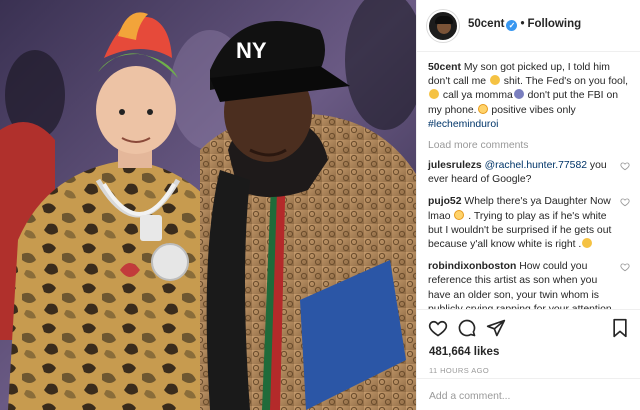 The image size is (640, 410). I want to click on load-more-comments-button: Load more comments, so click(529, 145).